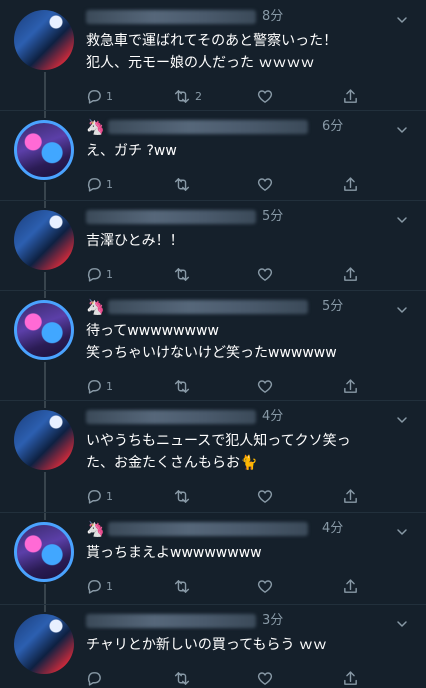  Describe the element at coordinates (187, 96) in the screenshot. I see `retweet-button: 2` at that location.